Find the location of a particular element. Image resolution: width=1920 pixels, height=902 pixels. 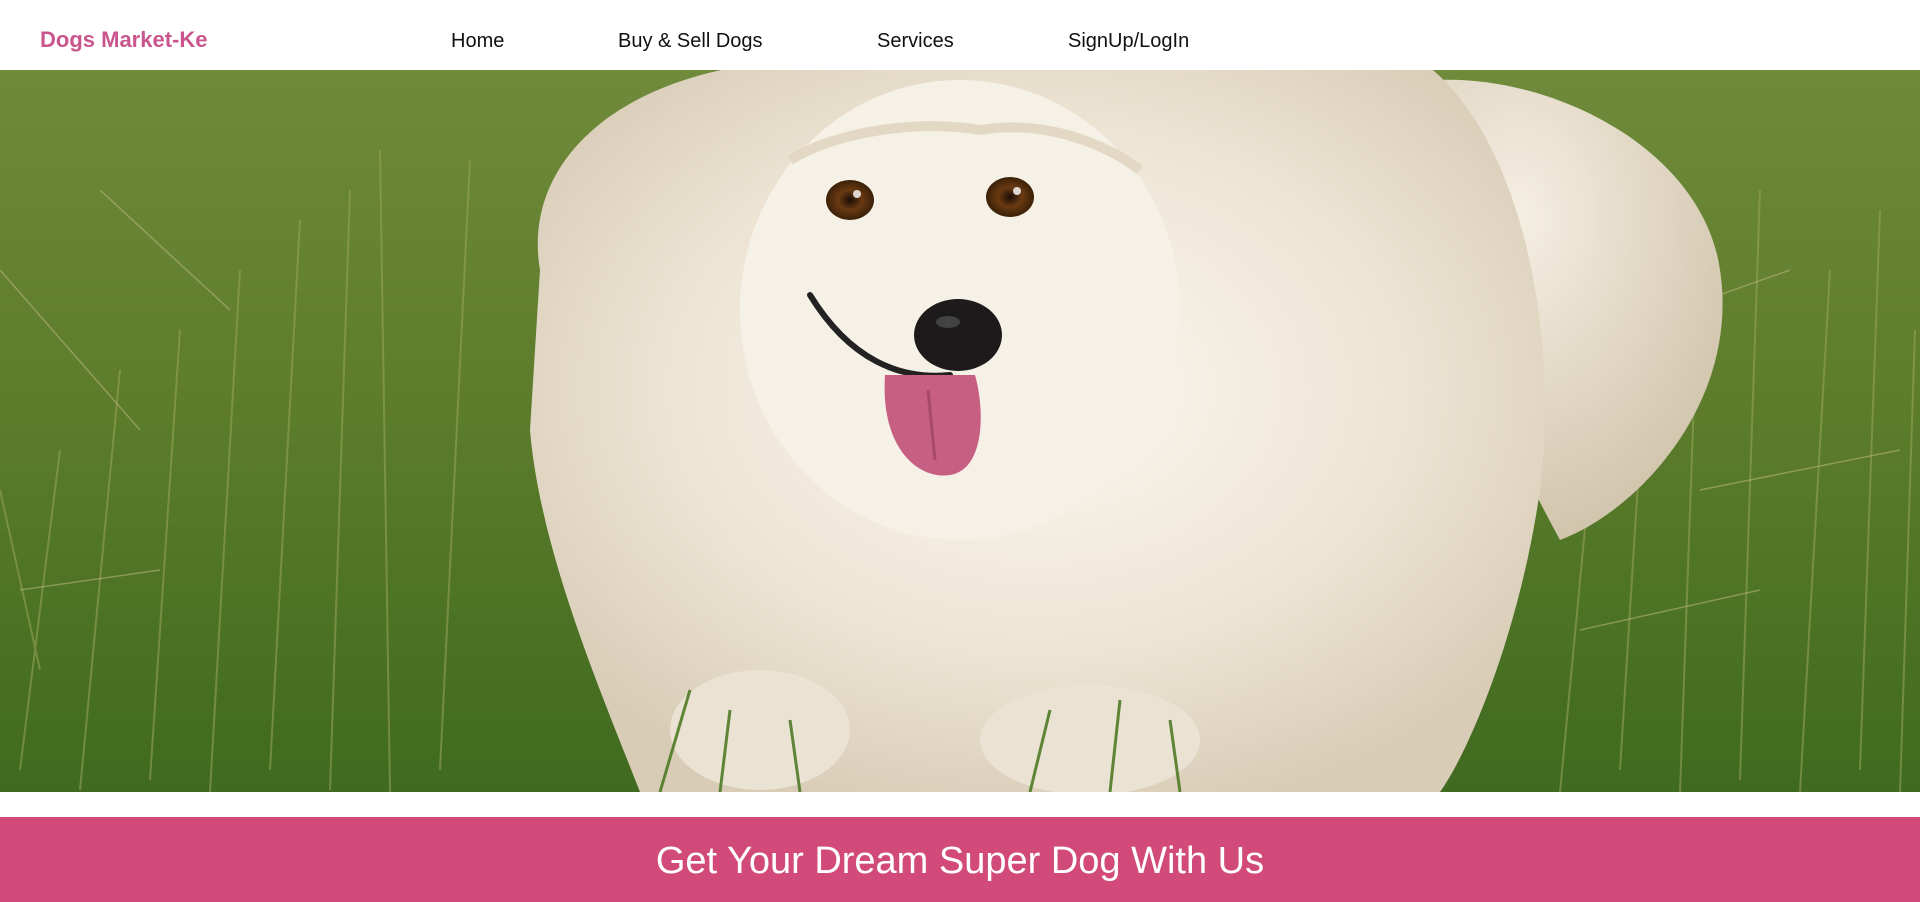

nav-buy-sell-link: Buy & Sell Dogs is located at coordinates (690, 41).